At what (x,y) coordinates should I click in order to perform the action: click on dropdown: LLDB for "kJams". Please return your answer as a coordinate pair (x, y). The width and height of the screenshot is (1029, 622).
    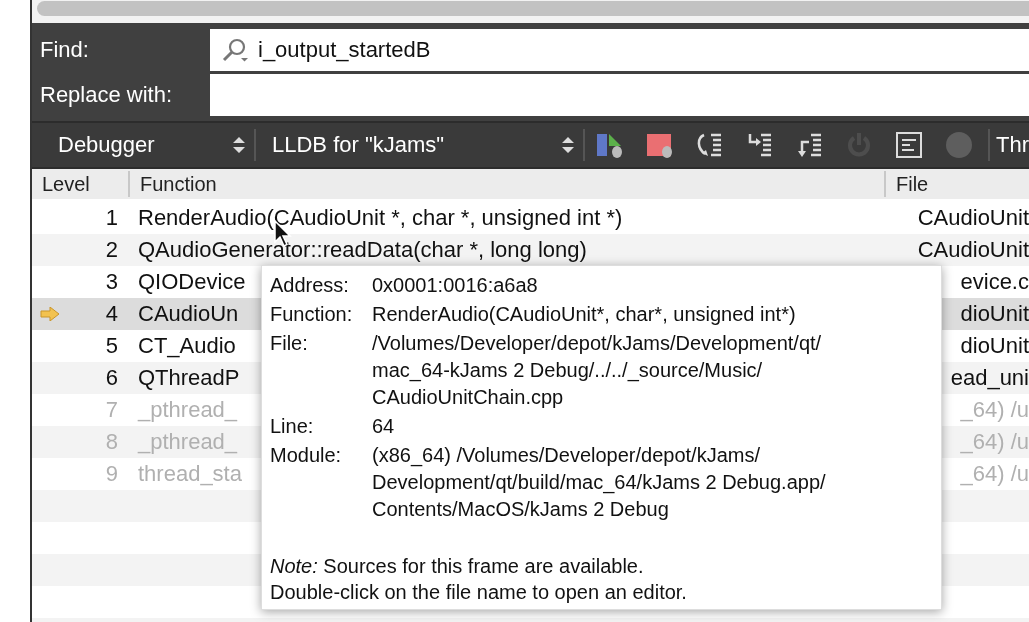
    Looking at the image, I should click on (421, 145).